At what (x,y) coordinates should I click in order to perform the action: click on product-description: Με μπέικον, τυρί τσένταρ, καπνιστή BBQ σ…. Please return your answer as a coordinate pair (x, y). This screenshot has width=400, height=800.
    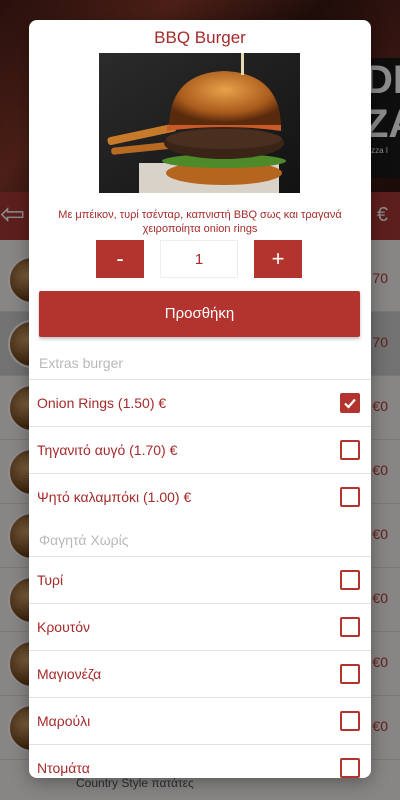
    Looking at the image, I should click on (200, 222).